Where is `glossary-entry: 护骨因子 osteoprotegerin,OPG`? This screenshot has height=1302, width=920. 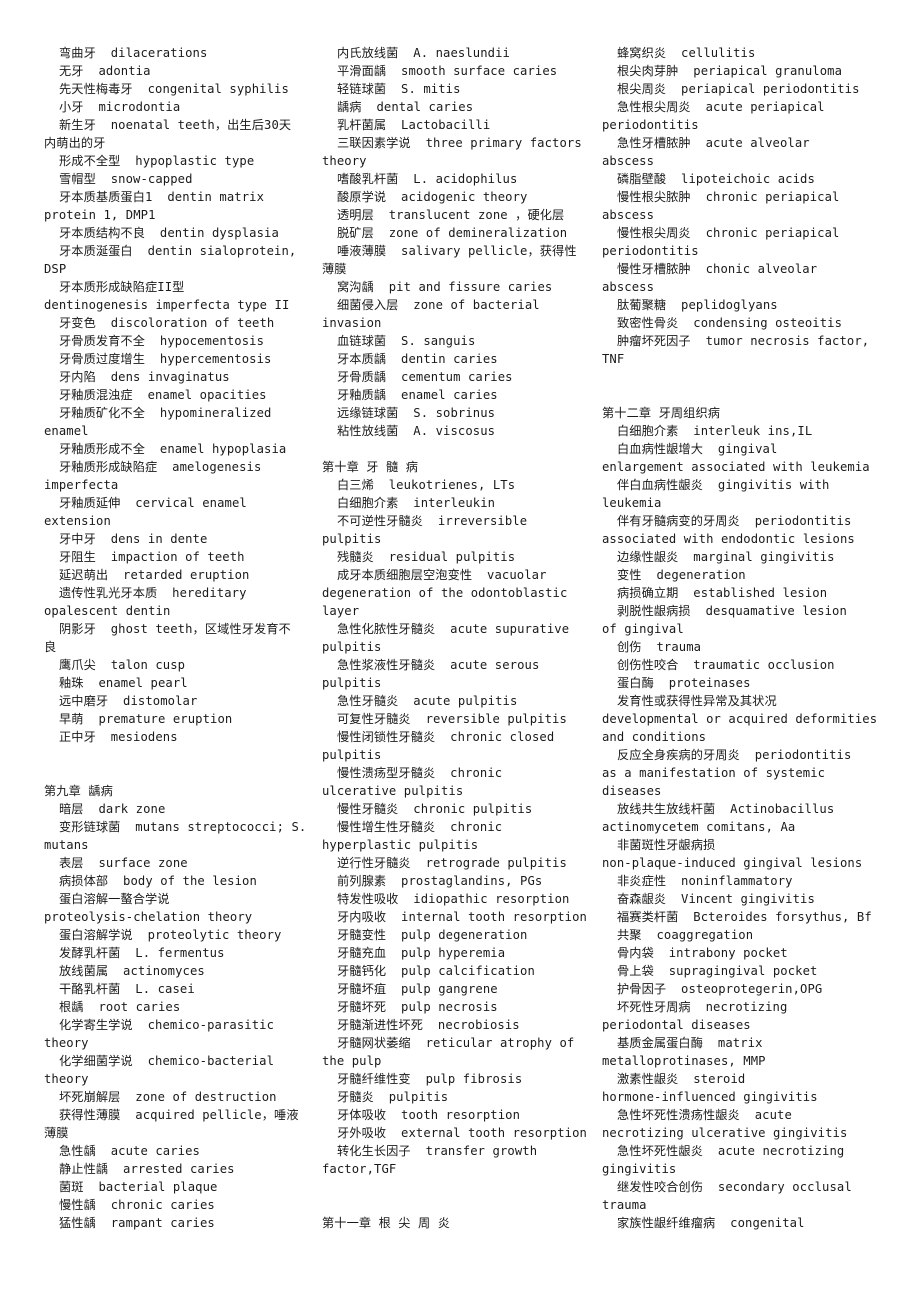
glossary-entry: 护骨因子 osteoprotegerin,OPG is located at coordinates (720, 989).